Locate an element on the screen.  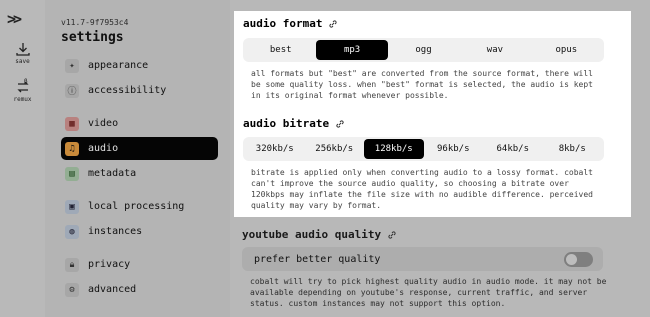
bitrate-option-128: 128kb/s is located at coordinates (394, 149).